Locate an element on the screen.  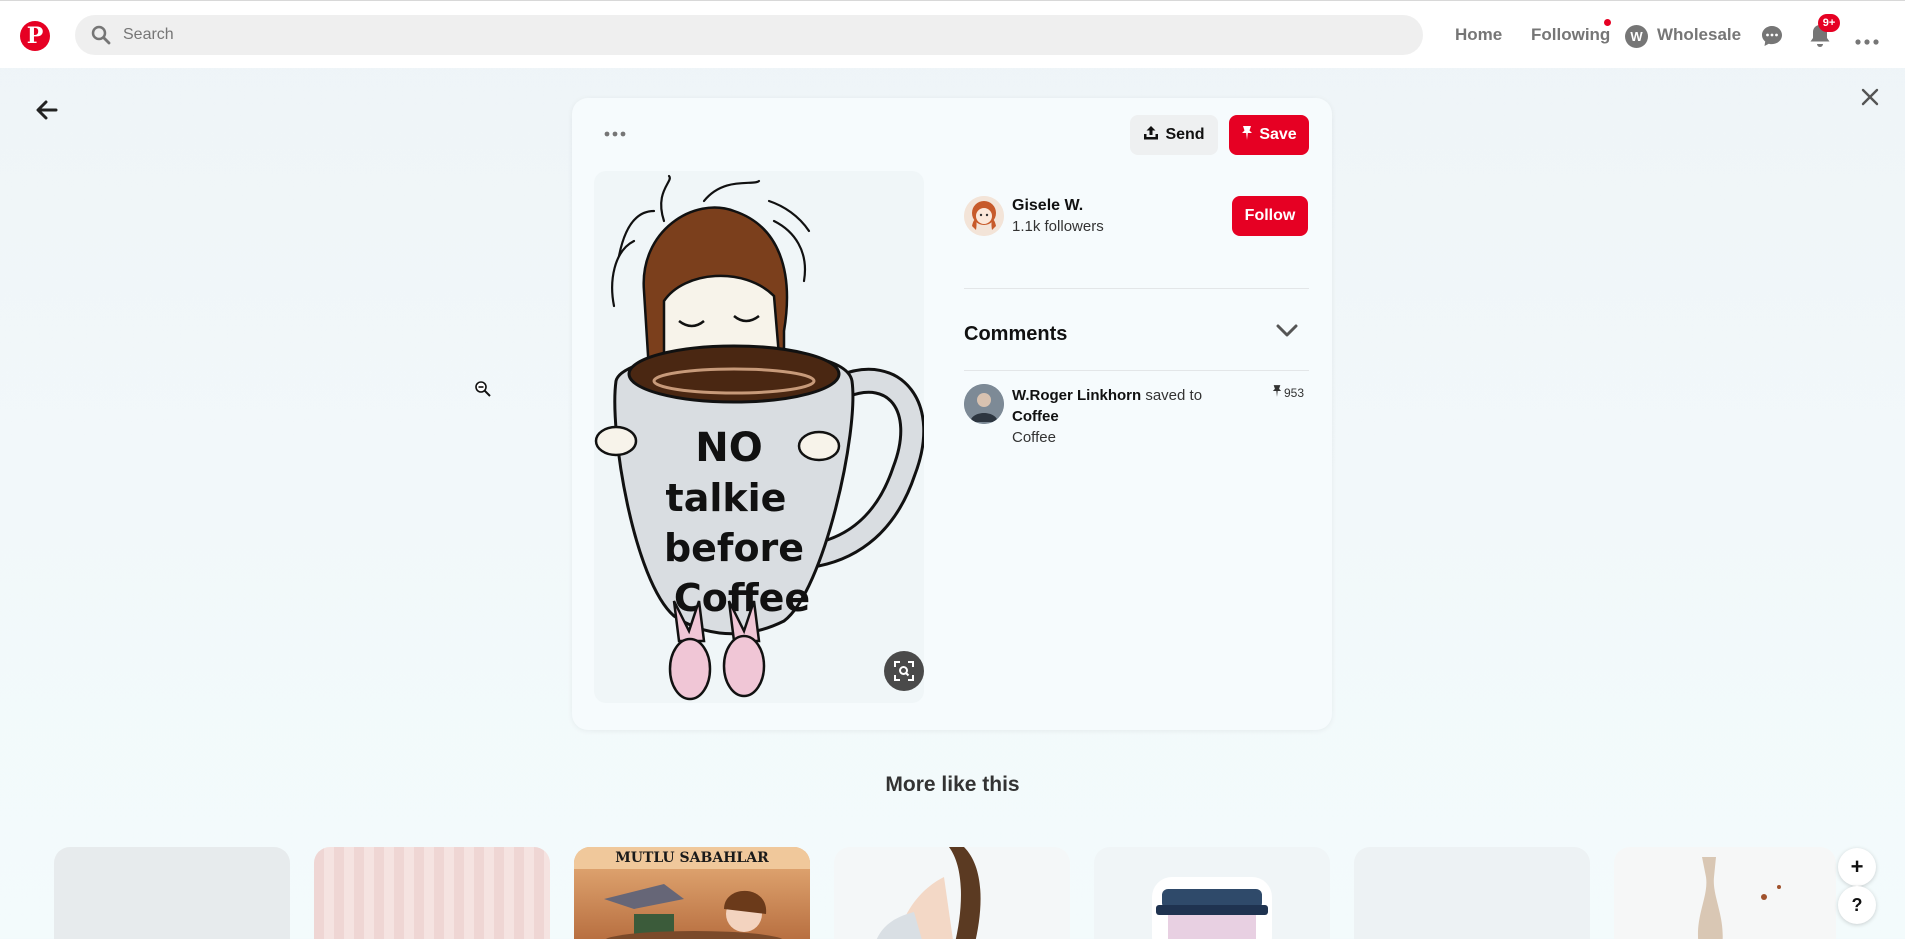
send-button: Send is located at coordinates (1174, 135).